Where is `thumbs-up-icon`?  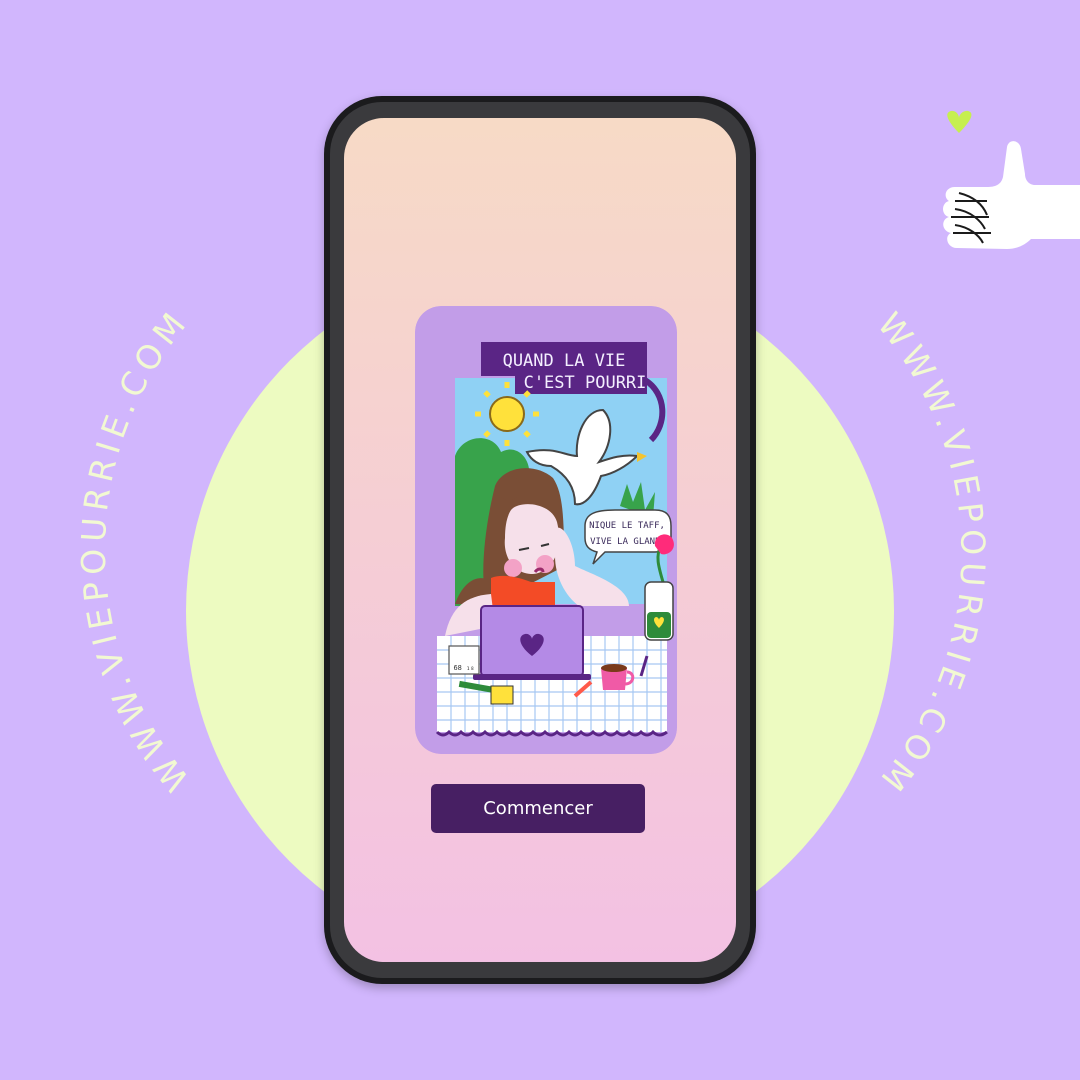
thumbs-up-icon is located at coordinates (1011, 179).